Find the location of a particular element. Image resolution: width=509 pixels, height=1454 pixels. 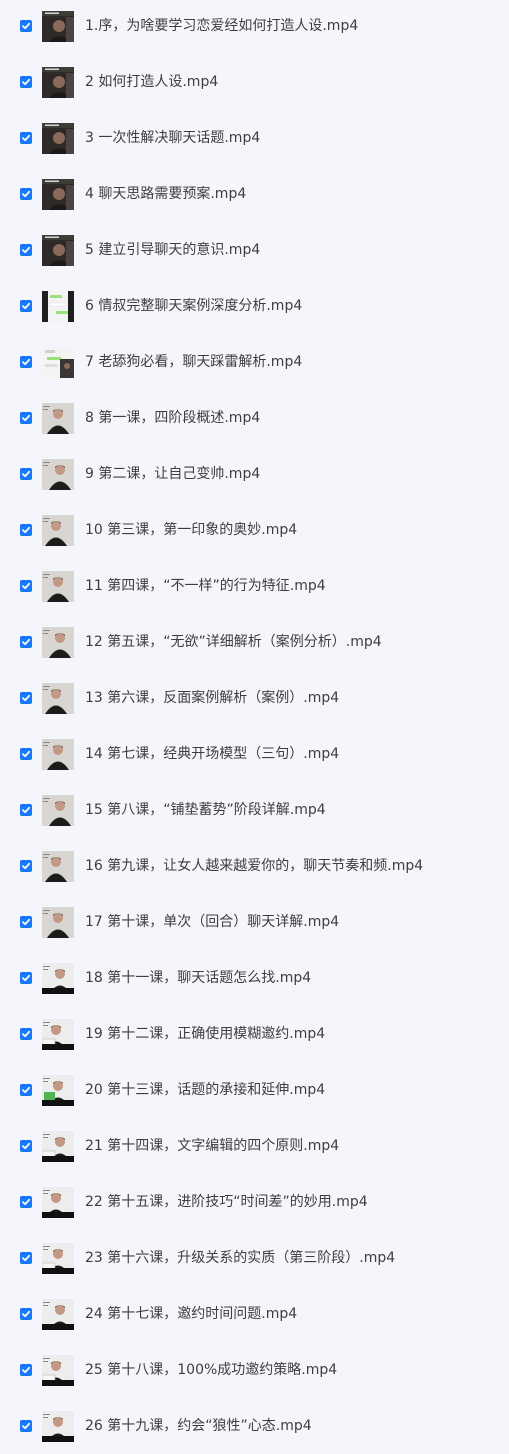

file-name: 15 第八课，“铺垫蓄势”阶段详解.mp4 is located at coordinates (205, 810).